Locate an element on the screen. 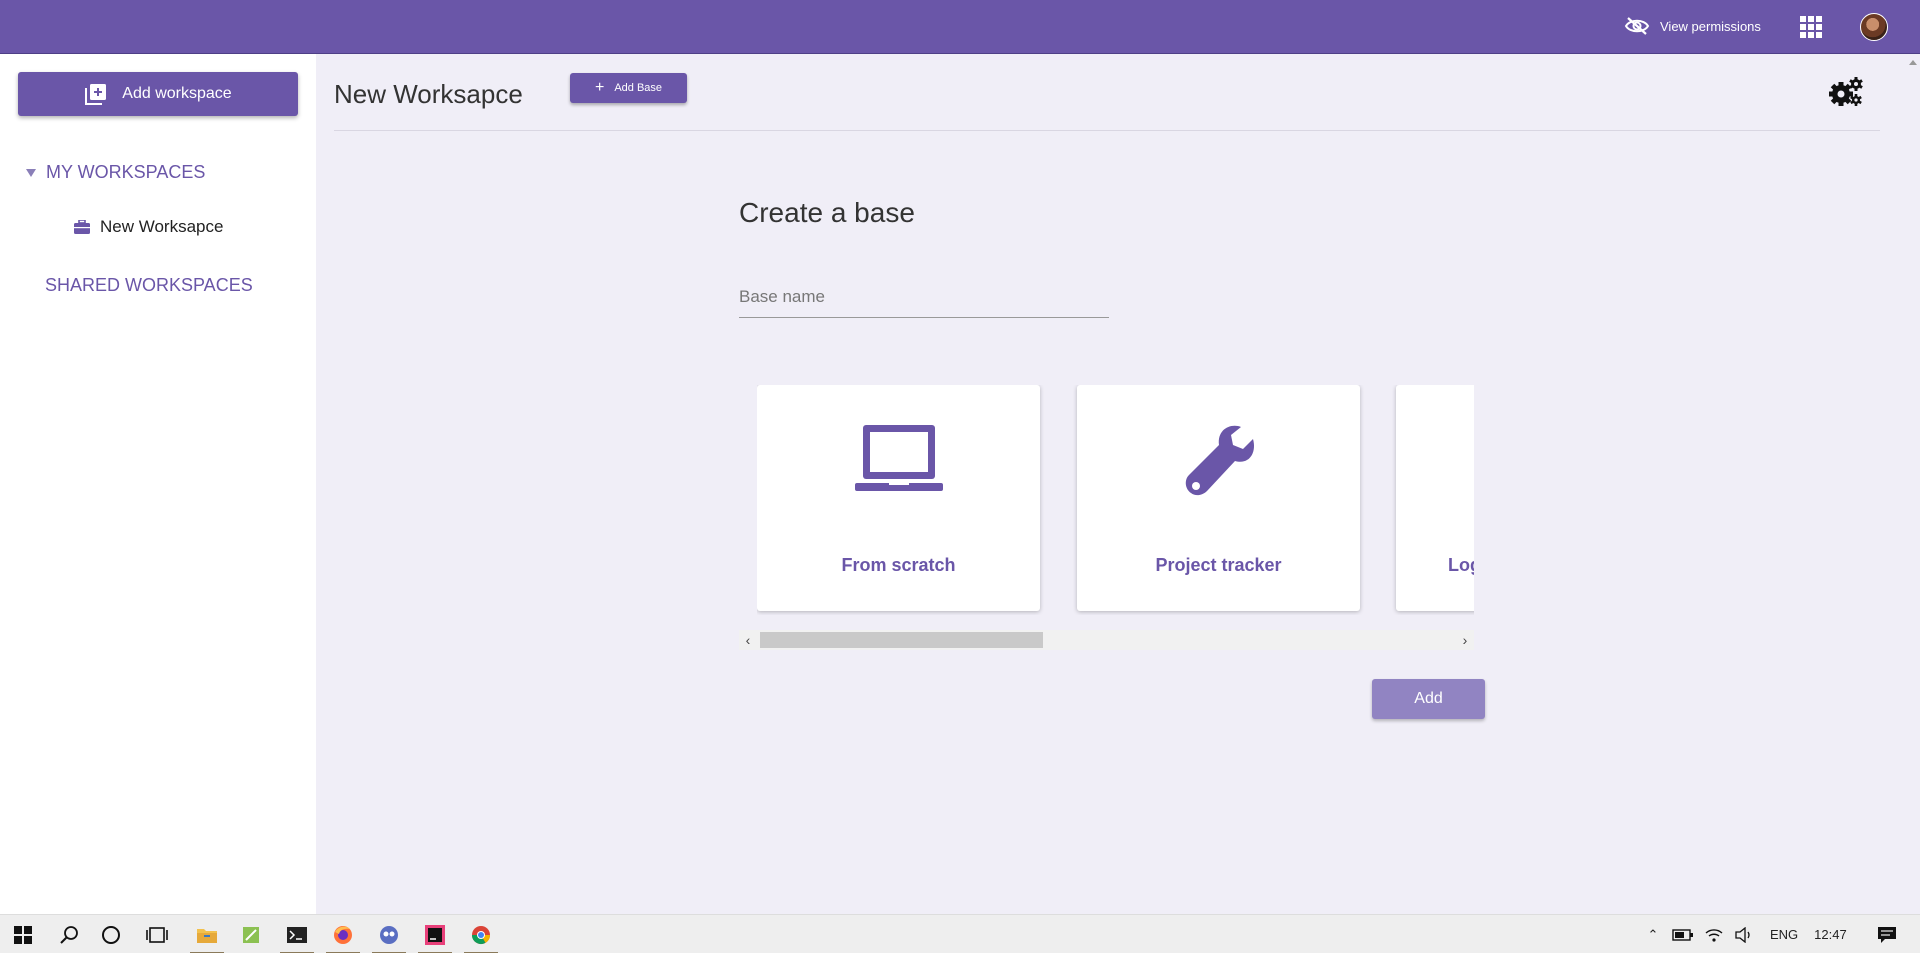  system-tray: ⌃ ENG 12:47 is located at coordinates (1768, 934).